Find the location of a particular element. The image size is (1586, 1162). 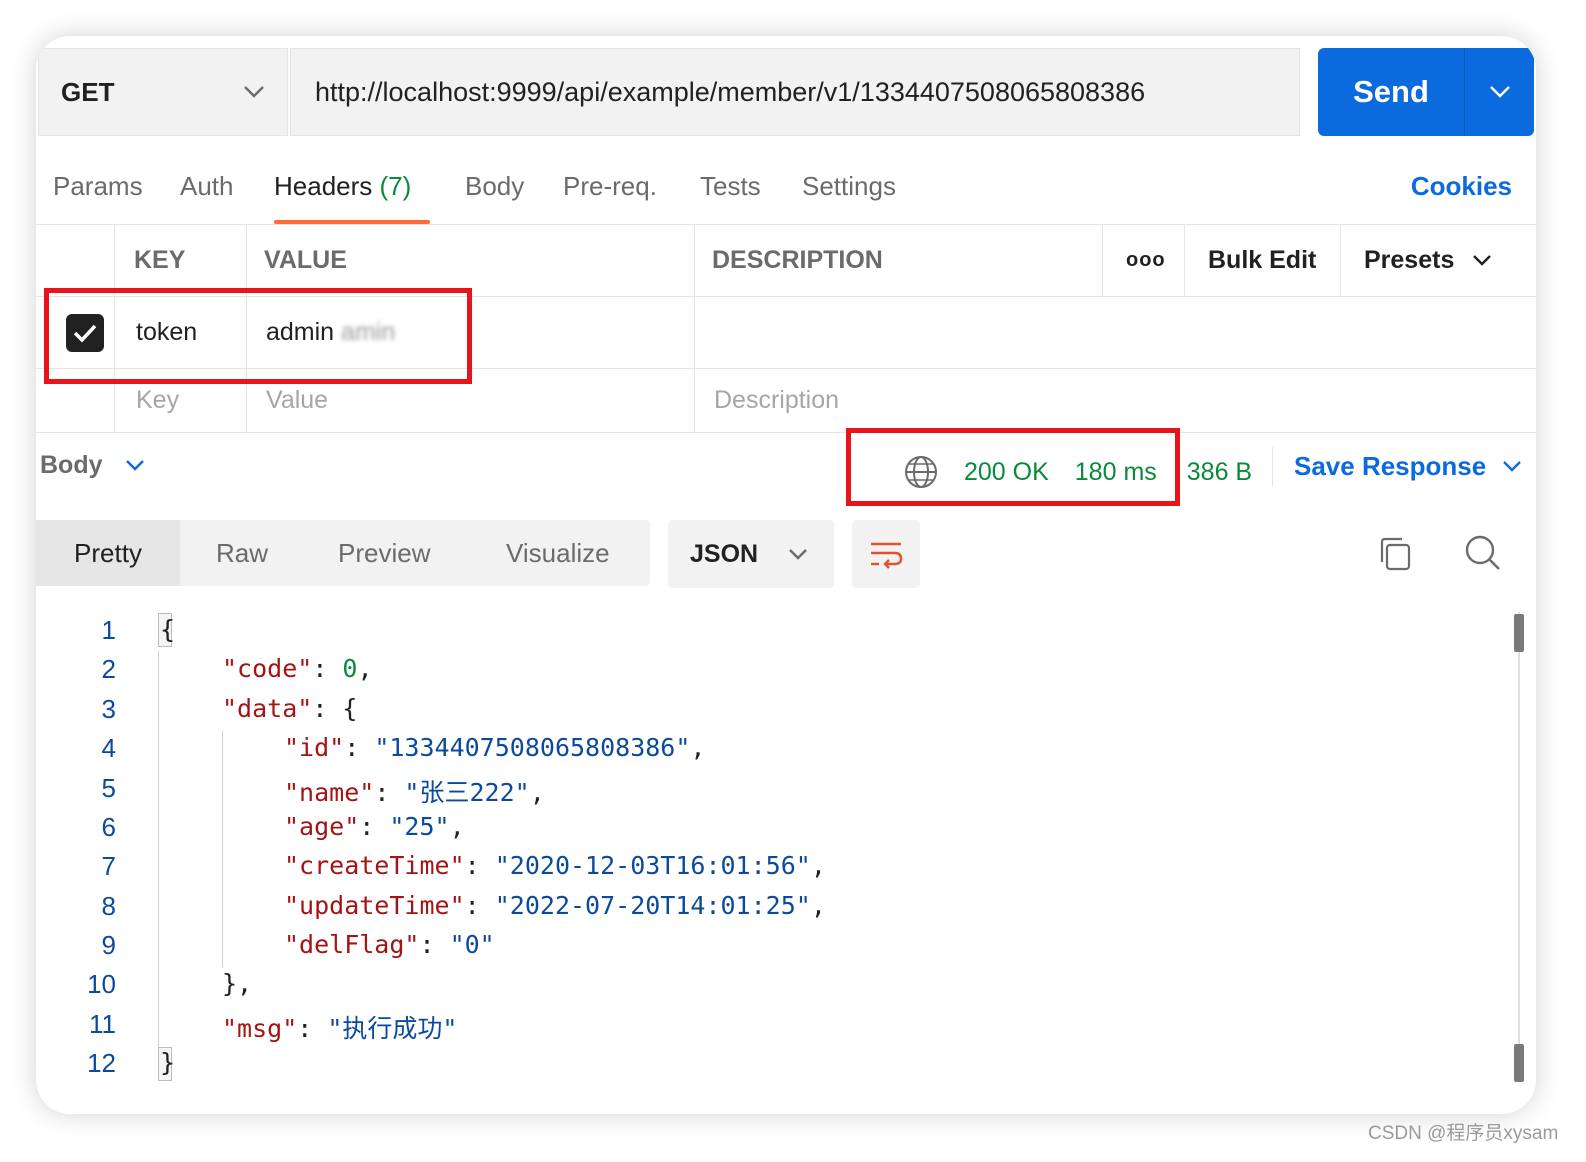

header-enabled-checkbox is located at coordinates (85, 332).